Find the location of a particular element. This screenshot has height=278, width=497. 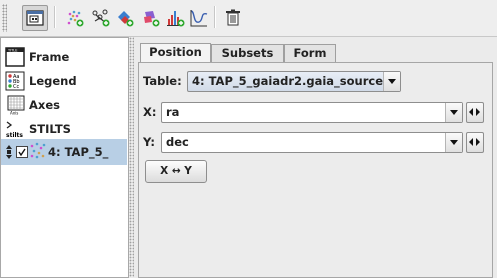

add-scatter-layer-button is located at coordinates (75, 18).